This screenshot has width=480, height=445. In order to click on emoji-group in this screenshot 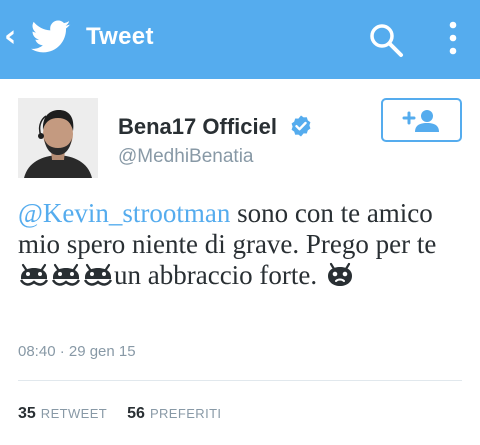, I will do `click(66, 275)`.